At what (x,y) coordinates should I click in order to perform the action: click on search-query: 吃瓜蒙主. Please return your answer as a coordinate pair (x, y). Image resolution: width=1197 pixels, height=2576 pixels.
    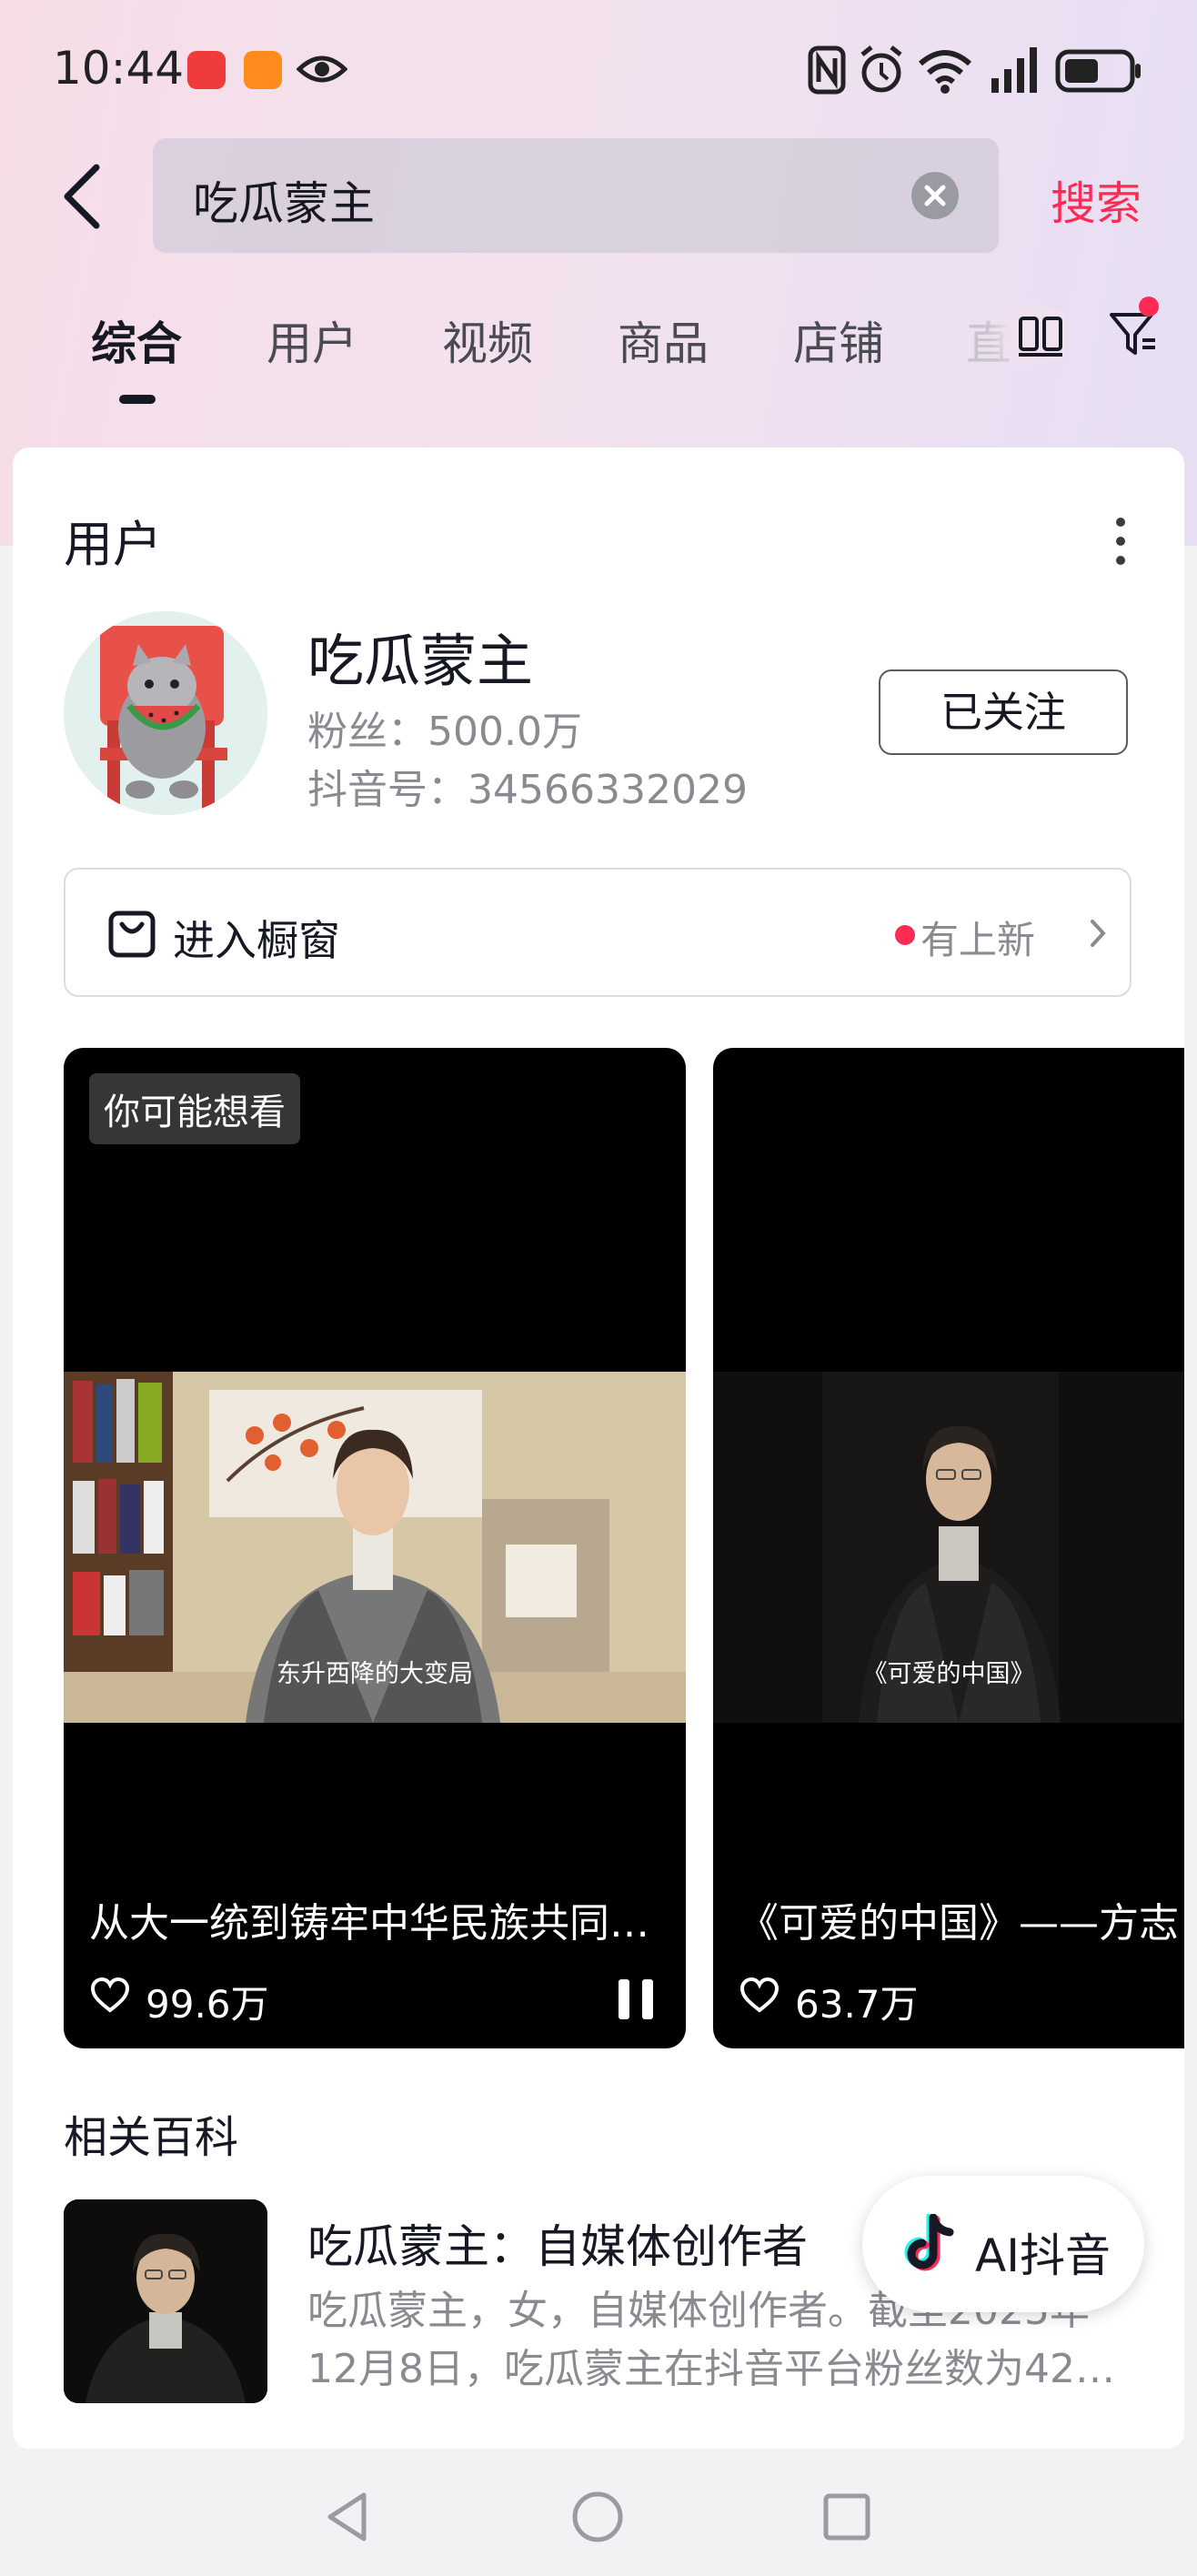
    Looking at the image, I should click on (284, 203).